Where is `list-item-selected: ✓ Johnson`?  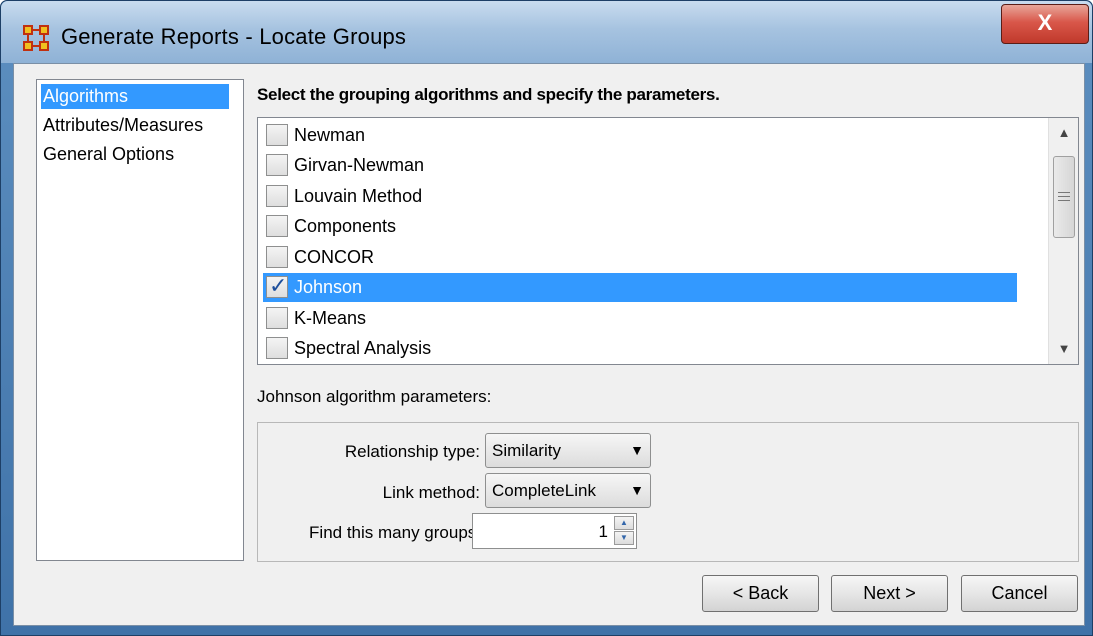 list-item-selected: ✓ Johnson is located at coordinates (640, 287).